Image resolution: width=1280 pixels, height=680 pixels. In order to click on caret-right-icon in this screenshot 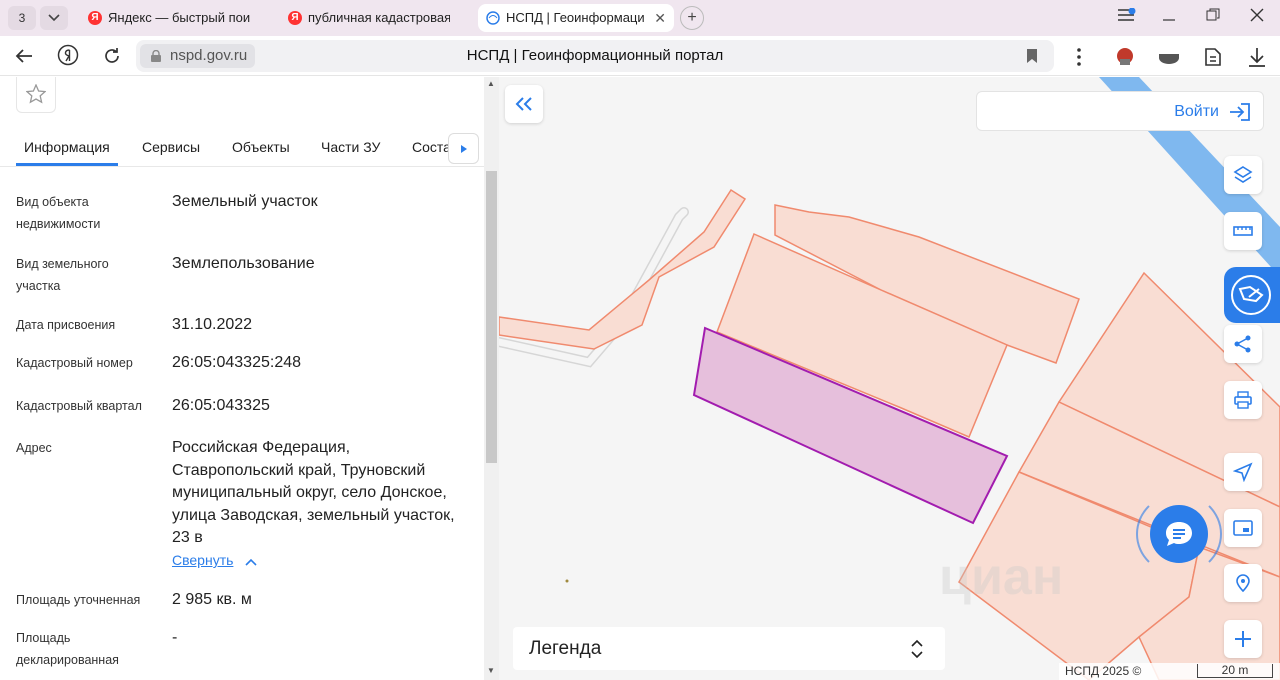, I will do `click(464, 149)`.